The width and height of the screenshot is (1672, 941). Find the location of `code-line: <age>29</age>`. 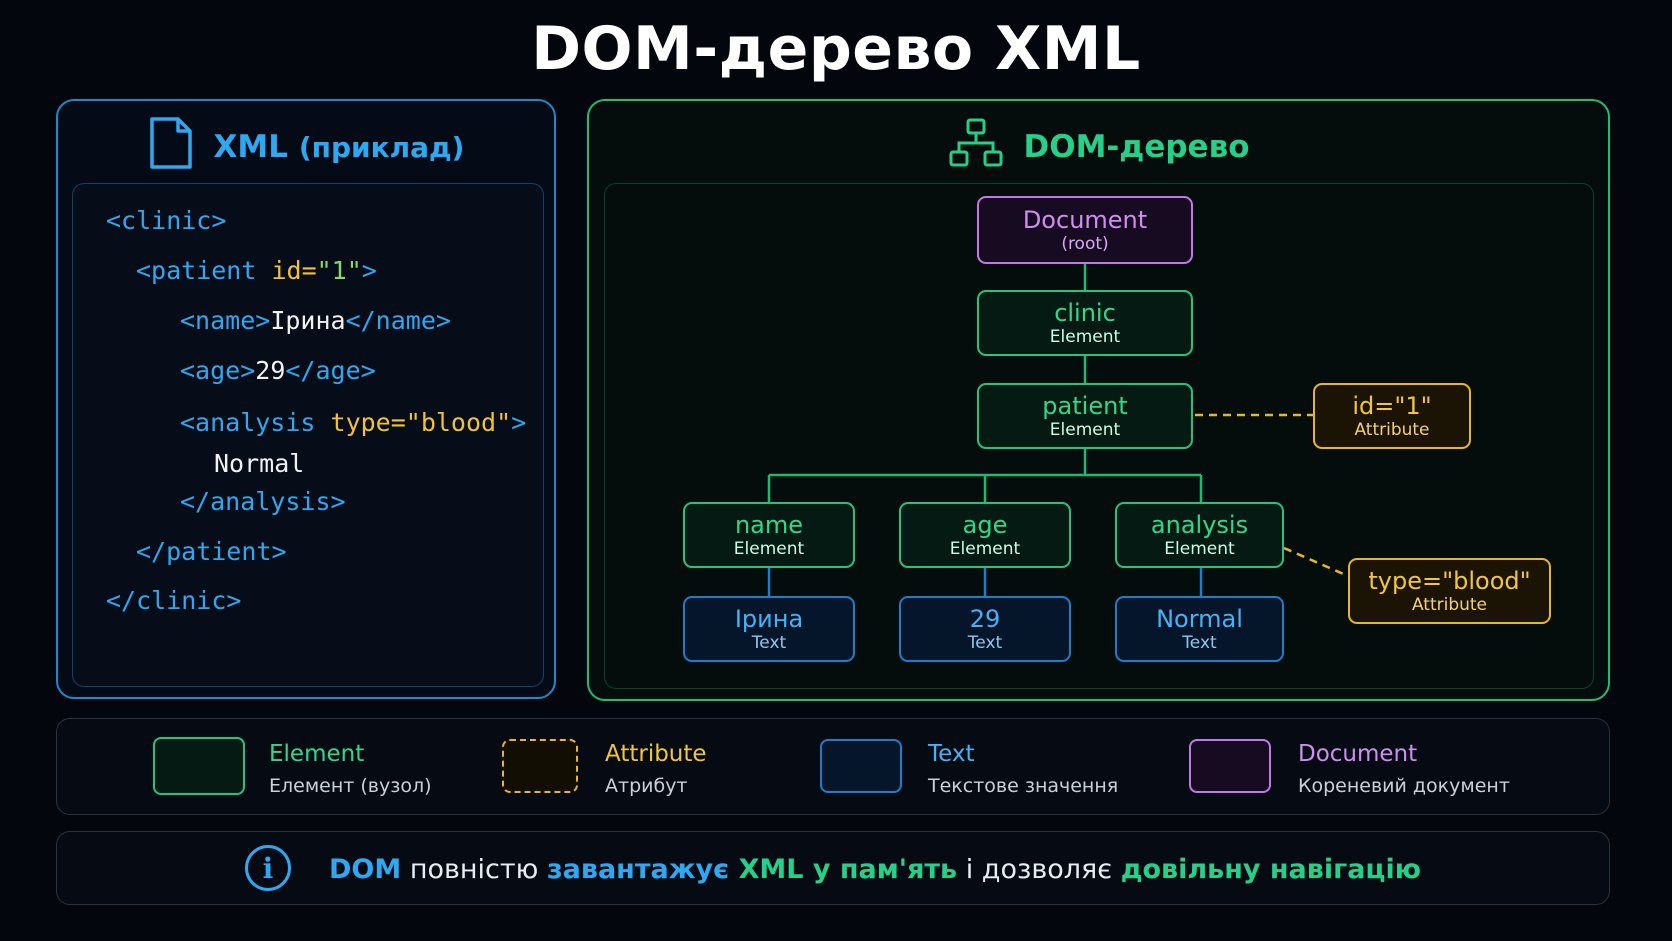

code-line: <age>29</age> is located at coordinates (278, 370).